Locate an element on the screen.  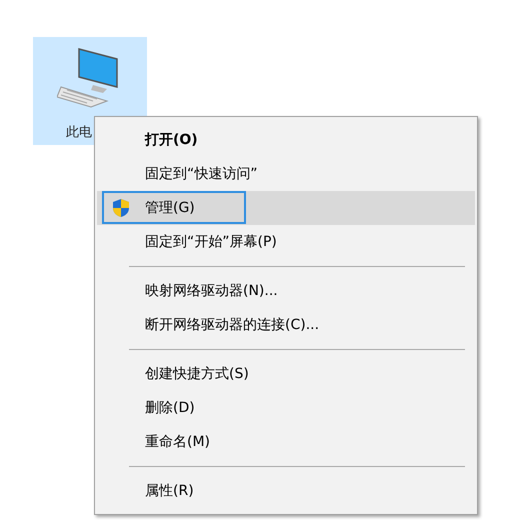
menu-item-label: 创建快捷方式(S) is located at coordinates (197, 374).